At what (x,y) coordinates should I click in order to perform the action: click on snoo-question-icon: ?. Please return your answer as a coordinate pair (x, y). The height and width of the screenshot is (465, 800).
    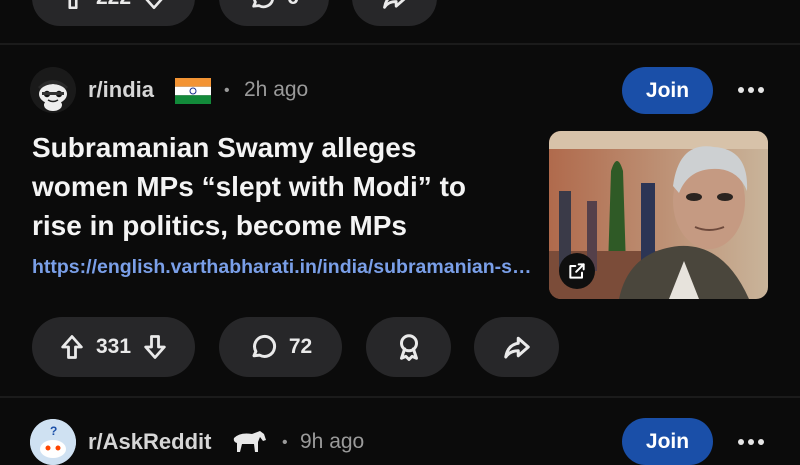
    Looking at the image, I should click on (53, 442).